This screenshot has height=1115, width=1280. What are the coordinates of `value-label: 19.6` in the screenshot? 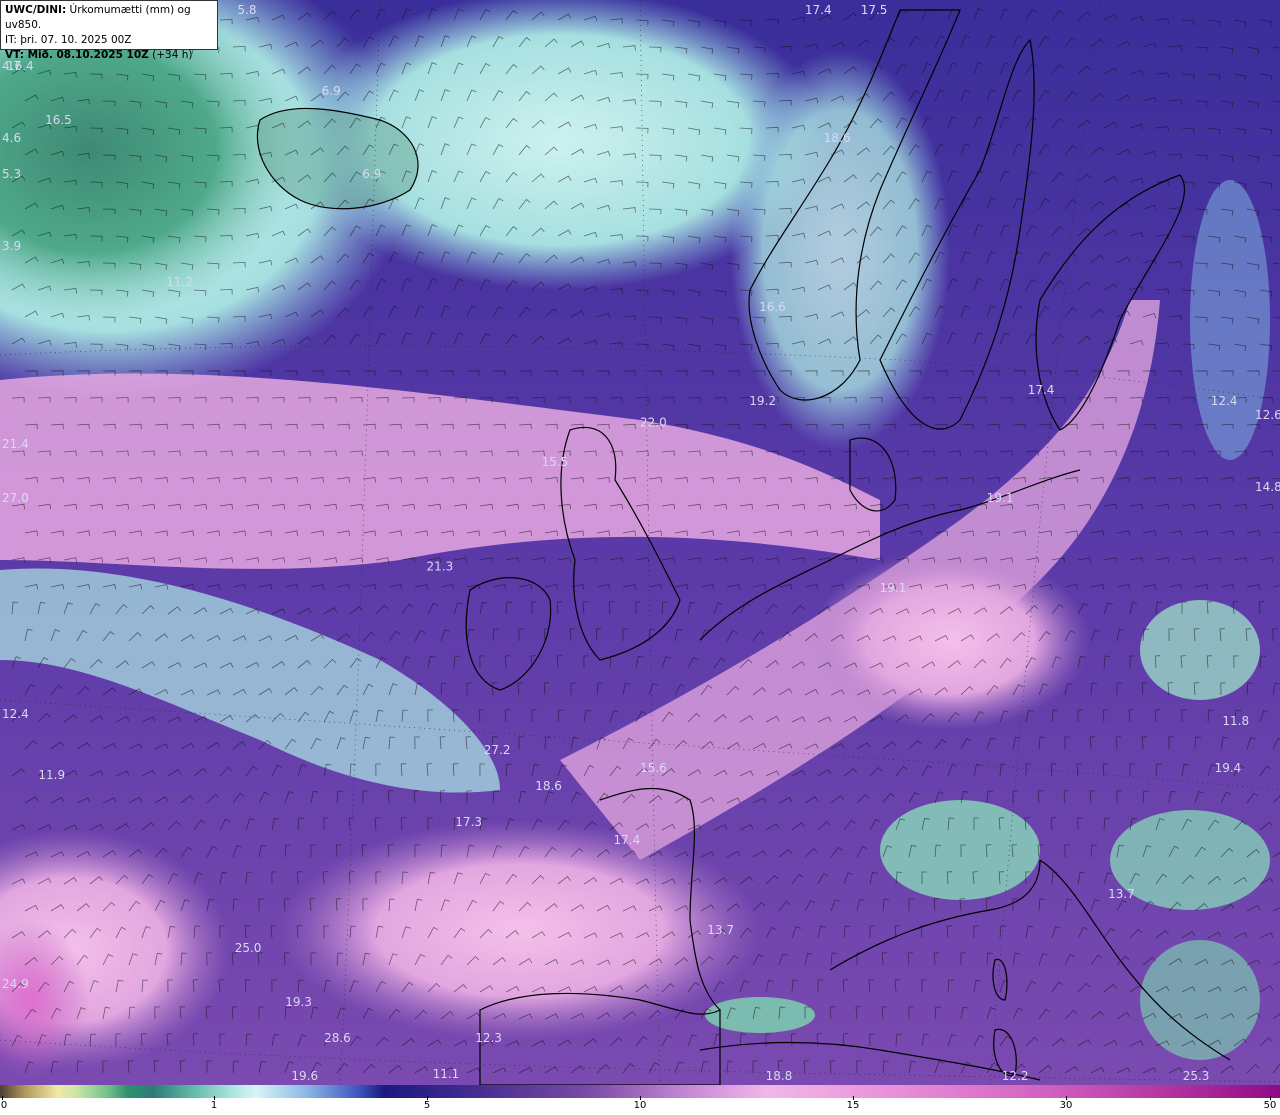 It's located at (304, 1076).